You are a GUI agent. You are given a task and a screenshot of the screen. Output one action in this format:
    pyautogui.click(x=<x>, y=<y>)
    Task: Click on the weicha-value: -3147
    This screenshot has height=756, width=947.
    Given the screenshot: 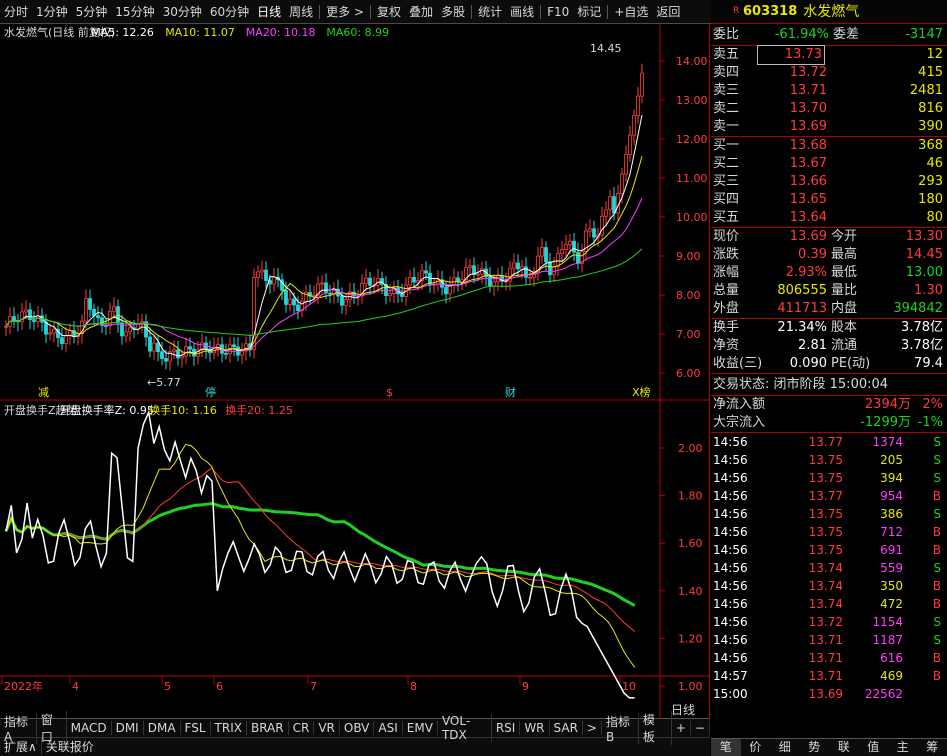 What is the action you would take?
    pyautogui.click(x=924, y=34)
    